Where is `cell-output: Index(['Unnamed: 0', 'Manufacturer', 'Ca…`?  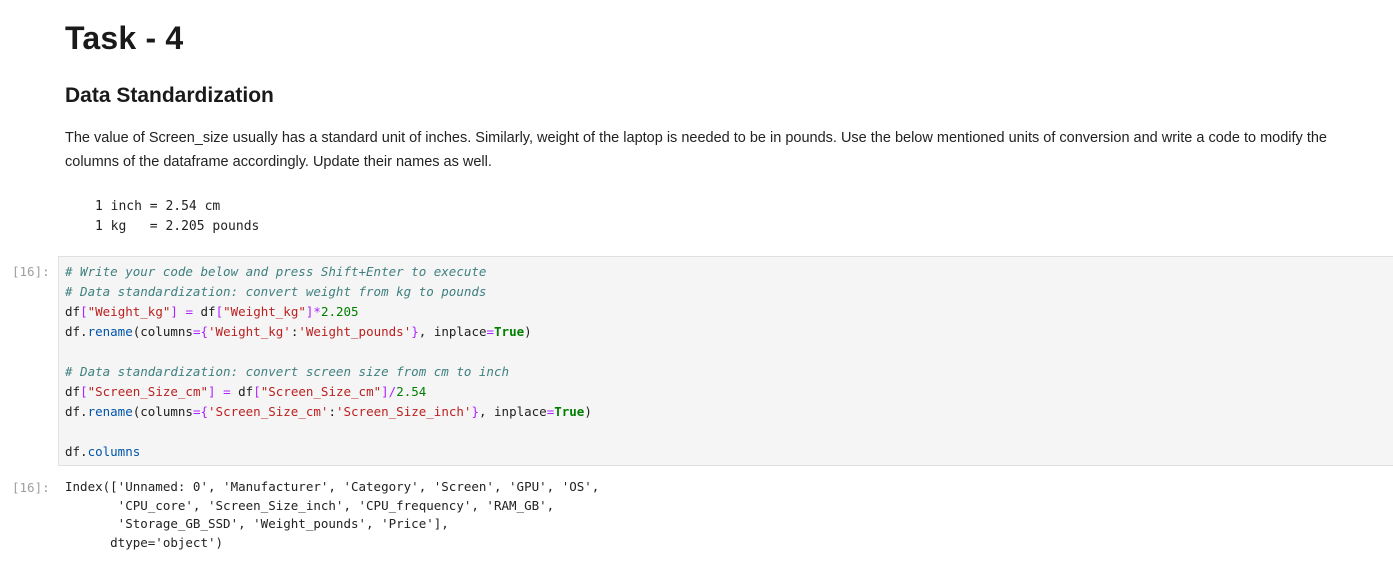
cell-output: Index(['Unnamed: 0', 'Manufacturer', 'Ca… is located at coordinates (332, 515).